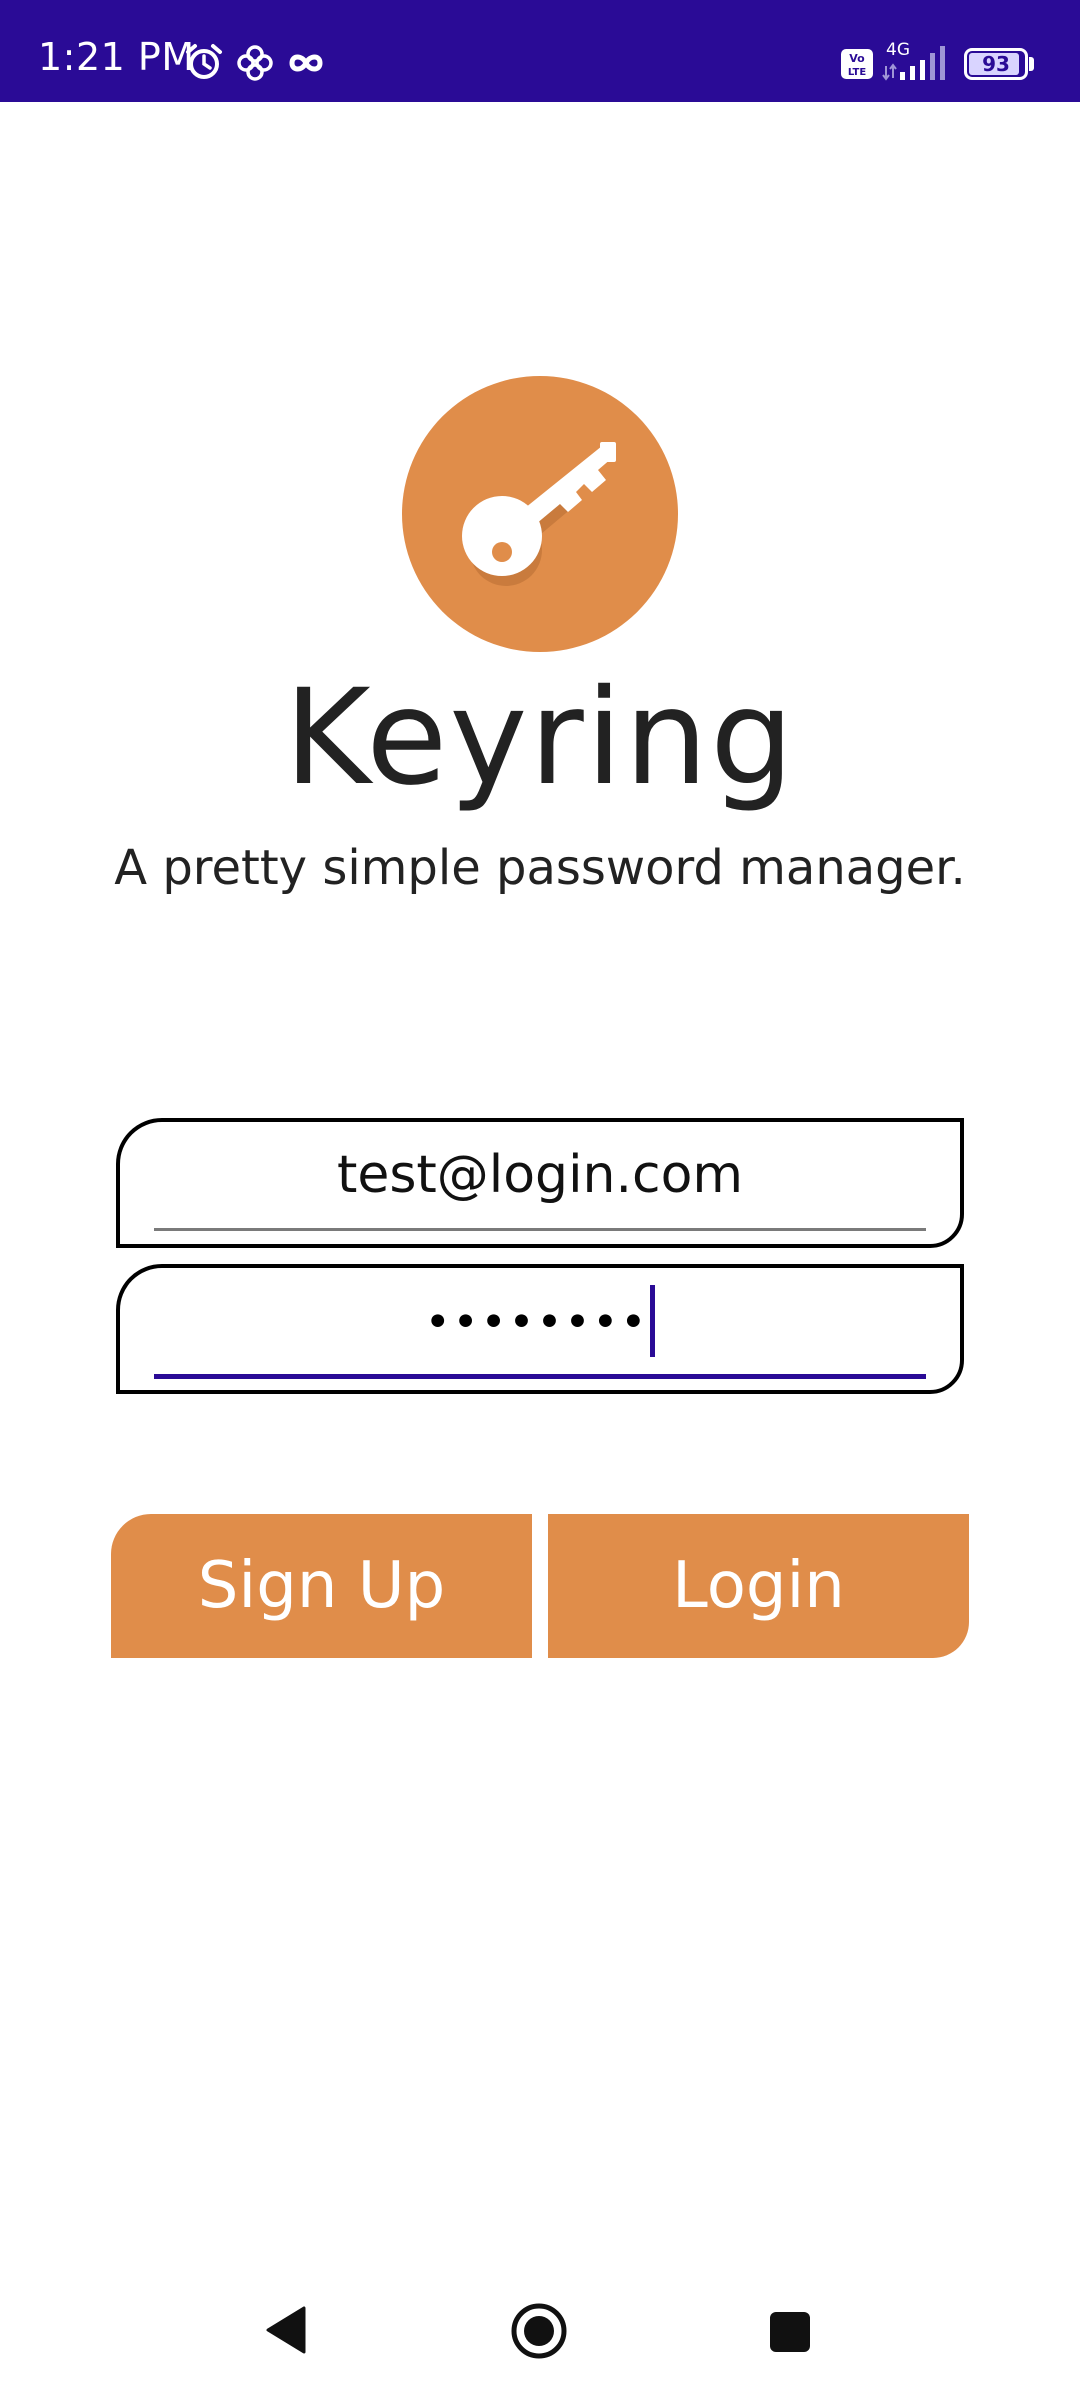 The width and height of the screenshot is (1080, 2400). What do you see at coordinates (857, 72) in the screenshot?
I see `svg-text: LTE` at bounding box center [857, 72].